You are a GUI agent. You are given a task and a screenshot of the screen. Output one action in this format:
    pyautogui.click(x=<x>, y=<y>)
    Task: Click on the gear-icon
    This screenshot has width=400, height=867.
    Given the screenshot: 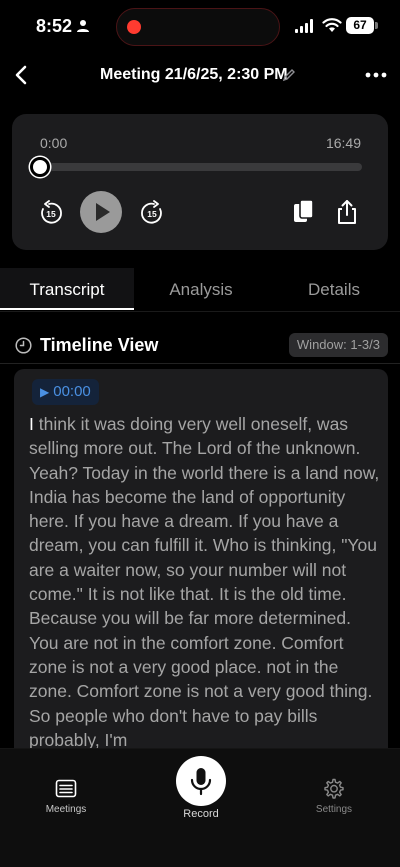 What is the action you would take?
    pyautogui.click(x=334, y=788)
    